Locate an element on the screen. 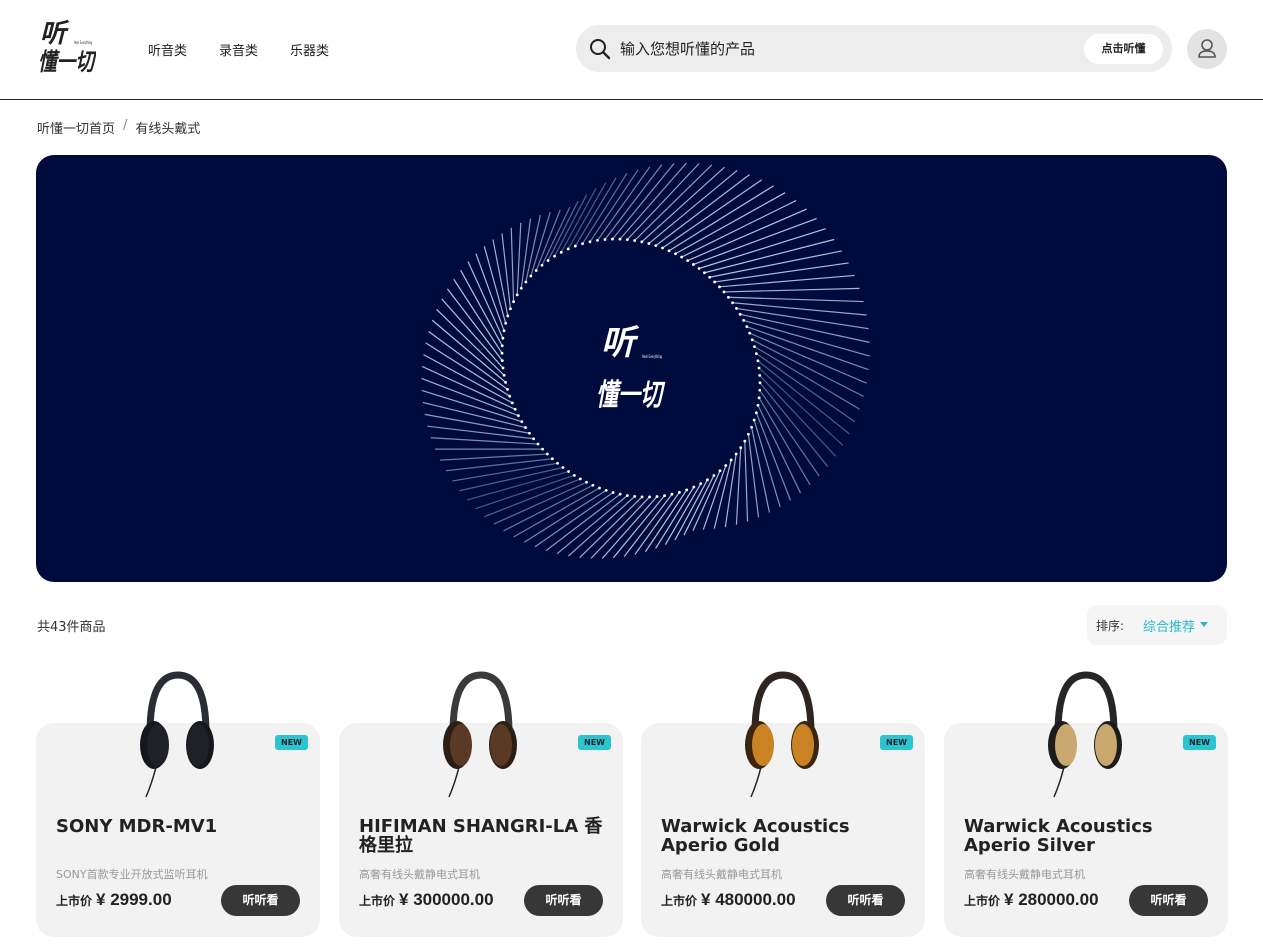  product-price: 上市价 ¥ 480000.00 is located at coordinates (728, 900).